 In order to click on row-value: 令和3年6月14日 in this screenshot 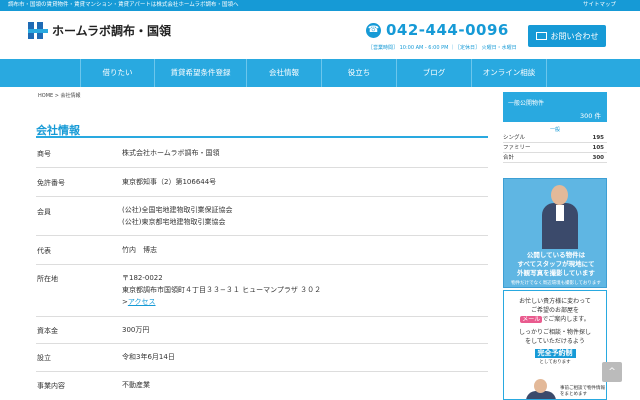, I will do `click(148, 357)`.